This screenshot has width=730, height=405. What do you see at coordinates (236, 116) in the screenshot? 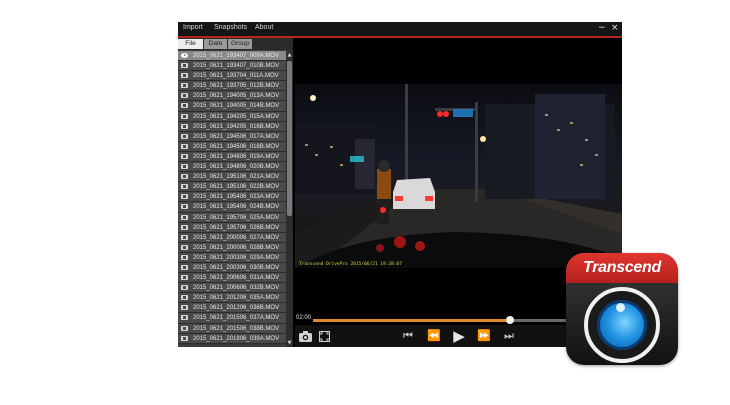
I see `file-name: 2015_0621_194205_015A.MOV` at bounding box center [236, 116].